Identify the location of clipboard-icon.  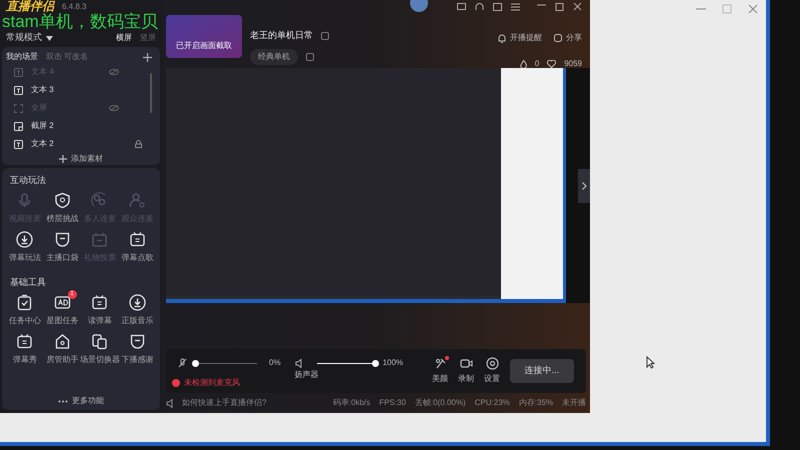
(25, 302).